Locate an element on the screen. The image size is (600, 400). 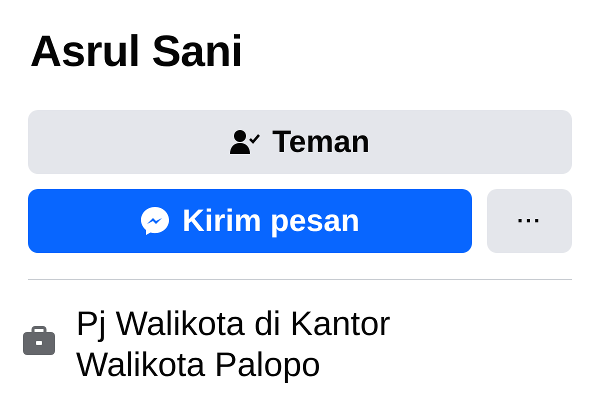
friends-button: Teman is located at coordinates (300, 142).